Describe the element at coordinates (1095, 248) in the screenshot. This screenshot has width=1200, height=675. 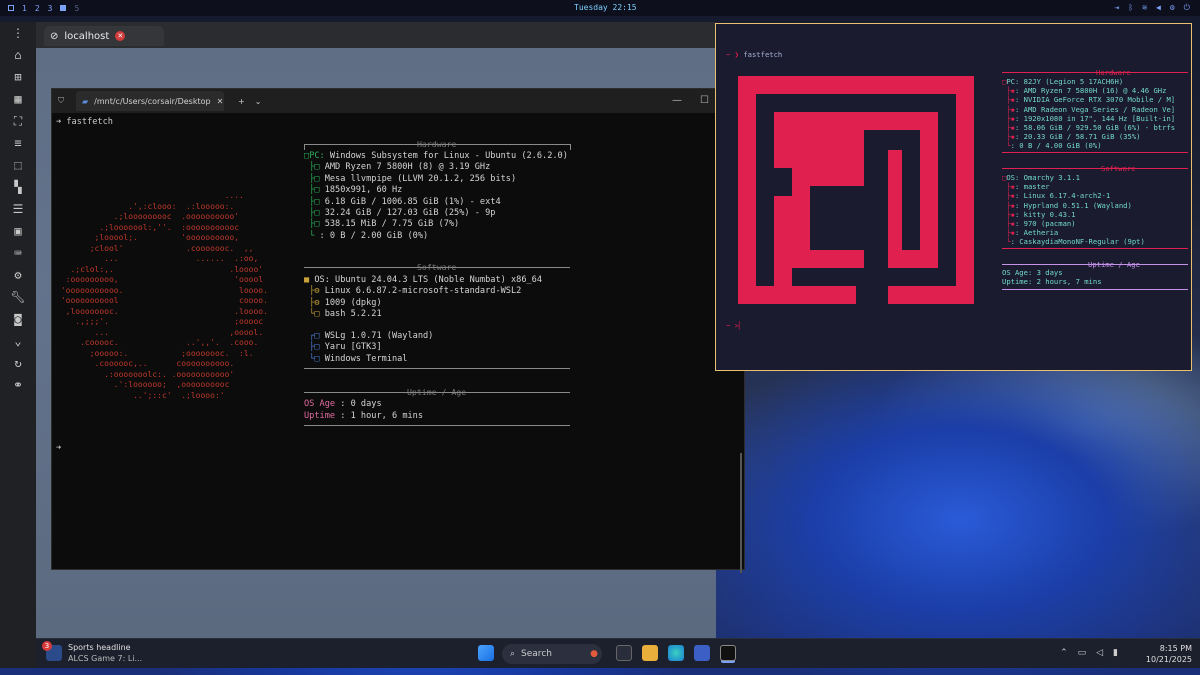
I see `kitty-sw-bottom` at that location.